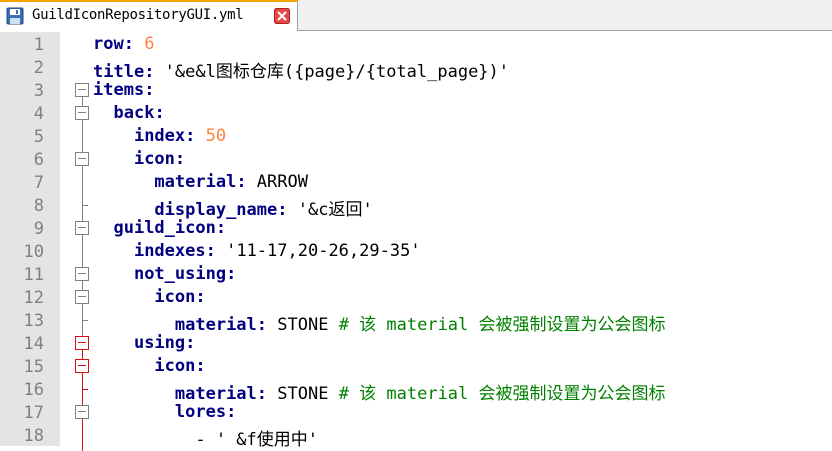  I want to click on code-text: using:, so click(144, 343).